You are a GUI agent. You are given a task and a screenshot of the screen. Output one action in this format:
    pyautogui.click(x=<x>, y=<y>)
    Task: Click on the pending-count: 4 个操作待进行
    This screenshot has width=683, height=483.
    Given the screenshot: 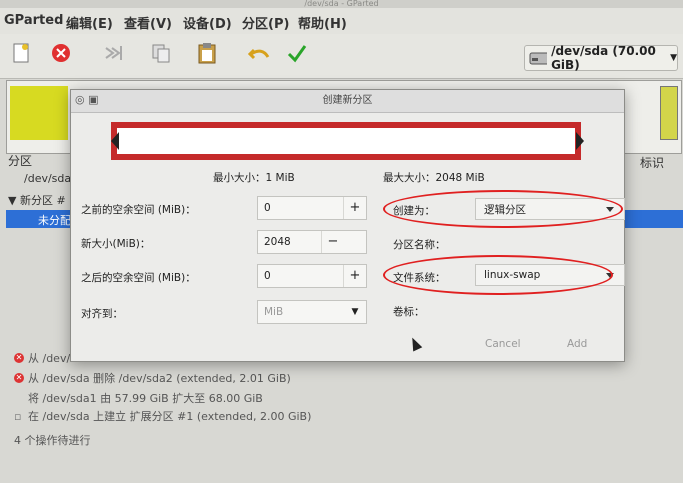 What is the action you would take?
    pyautogui.click(x=52, y=440)
    